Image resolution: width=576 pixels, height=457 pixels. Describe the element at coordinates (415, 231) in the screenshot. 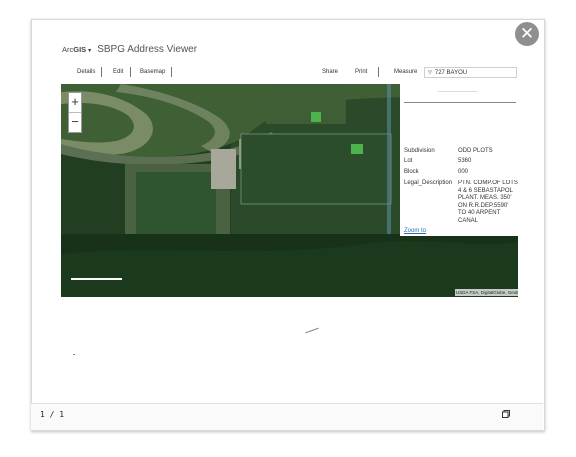

I see `zoom-to-link: Zoom to` at that location.